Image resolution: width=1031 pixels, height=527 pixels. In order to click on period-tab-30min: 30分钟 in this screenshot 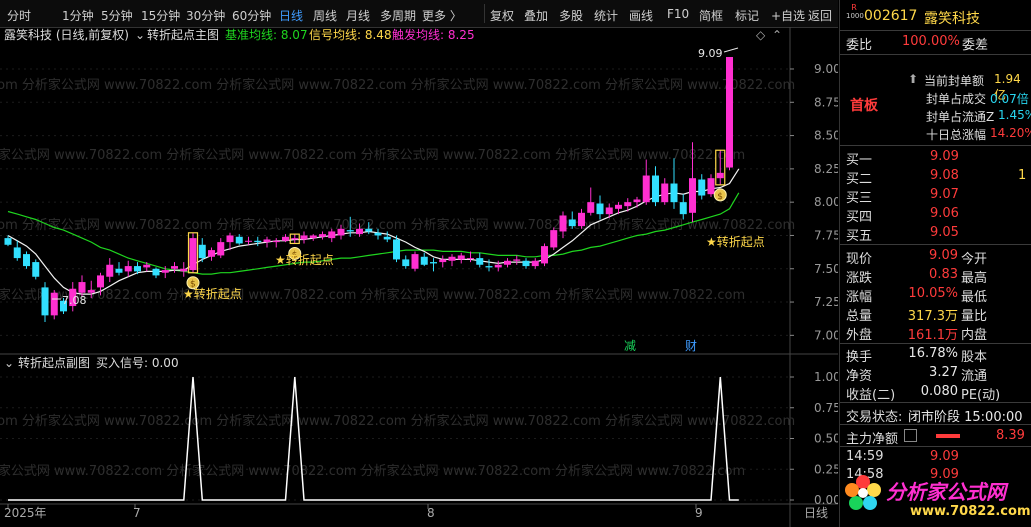, I will do `click(205, 15)`.